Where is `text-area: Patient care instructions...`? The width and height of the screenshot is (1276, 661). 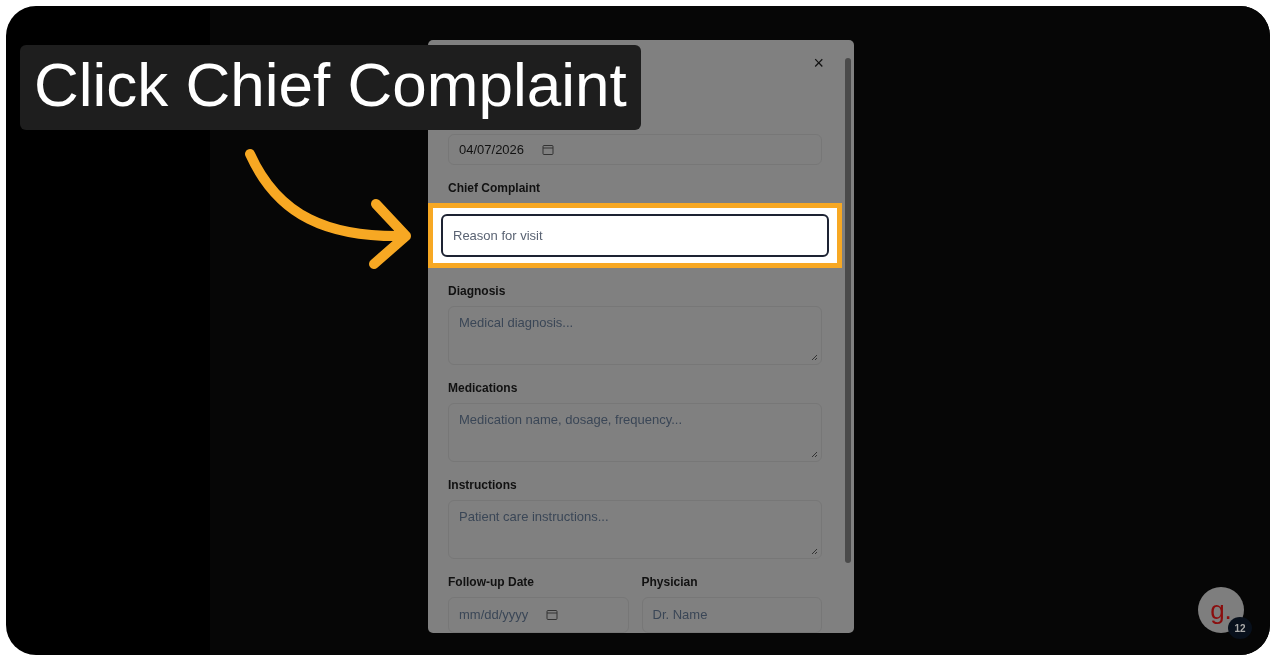
text-area: Patient care instructions... is located at coordinates (635, 529).